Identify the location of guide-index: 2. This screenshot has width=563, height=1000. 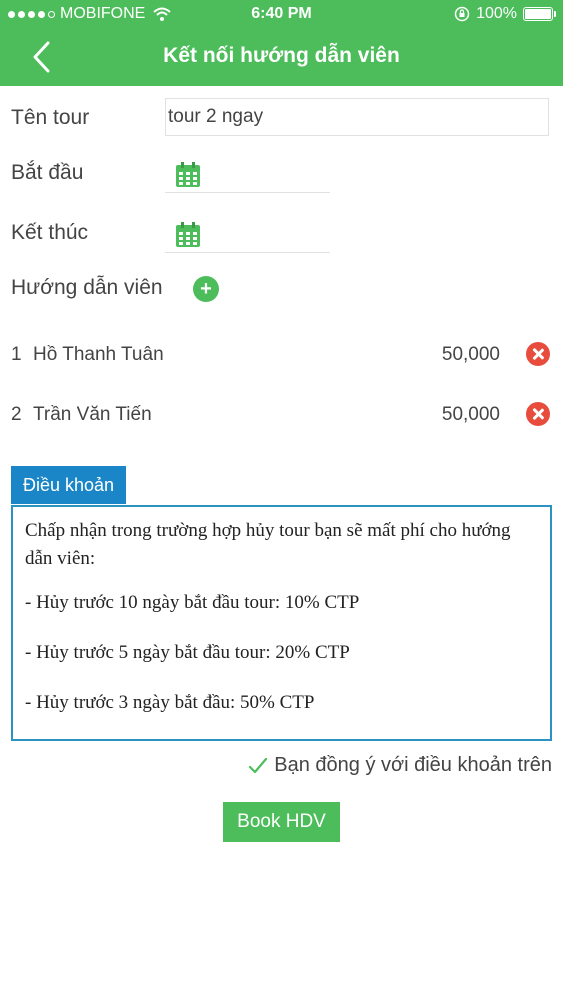
(16, 414).